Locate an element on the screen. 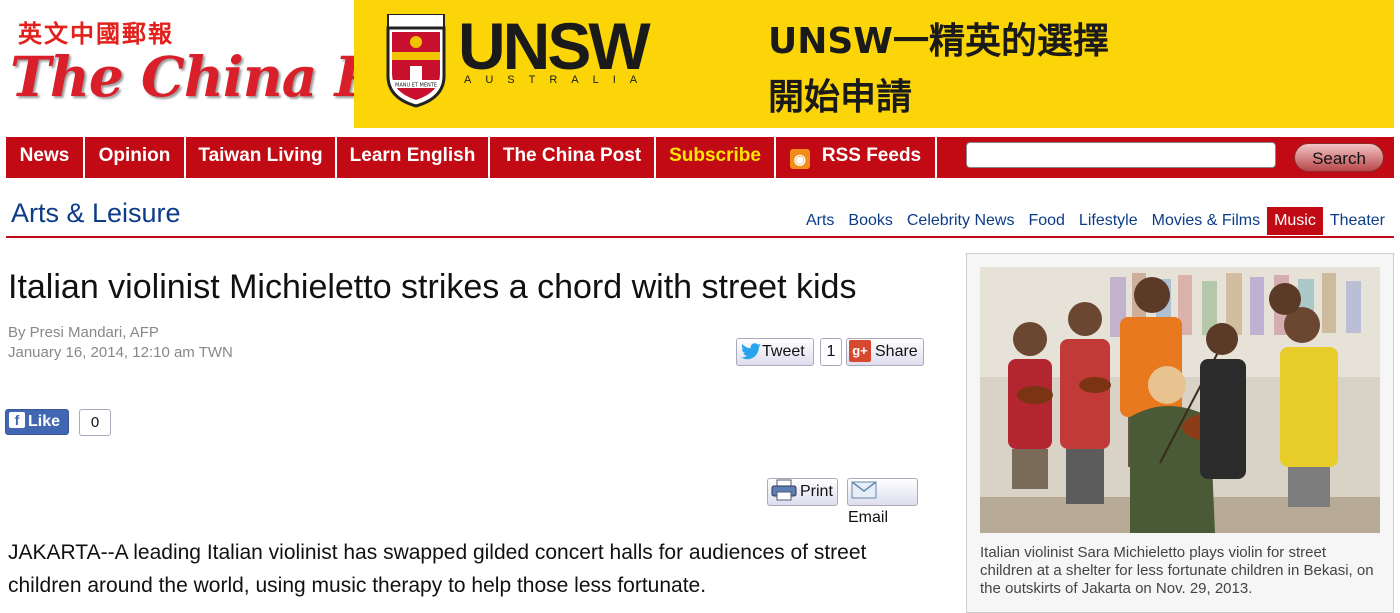  search-button: Search is located at coordinates (1339, 157).